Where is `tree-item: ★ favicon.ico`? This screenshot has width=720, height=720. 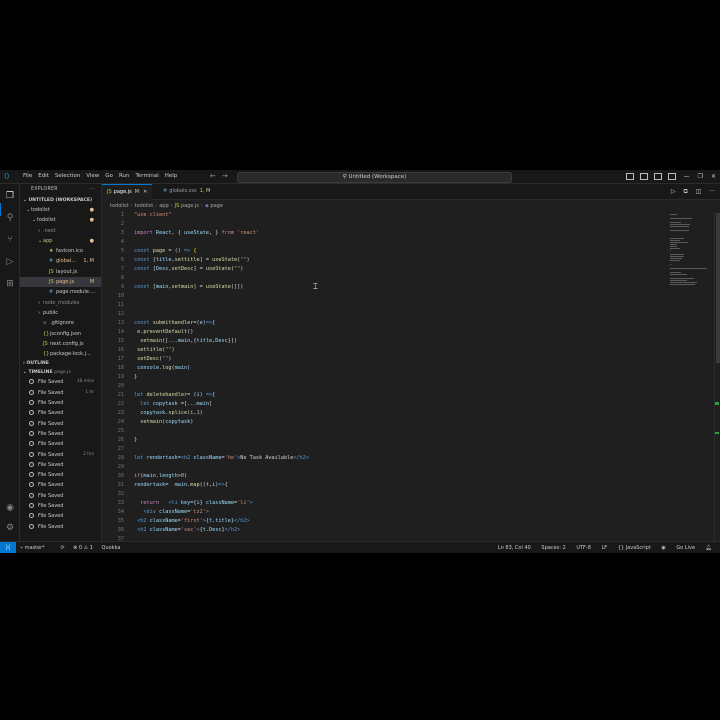
tree-item: ★ favicon.ico is located at coordinates (60, 251).